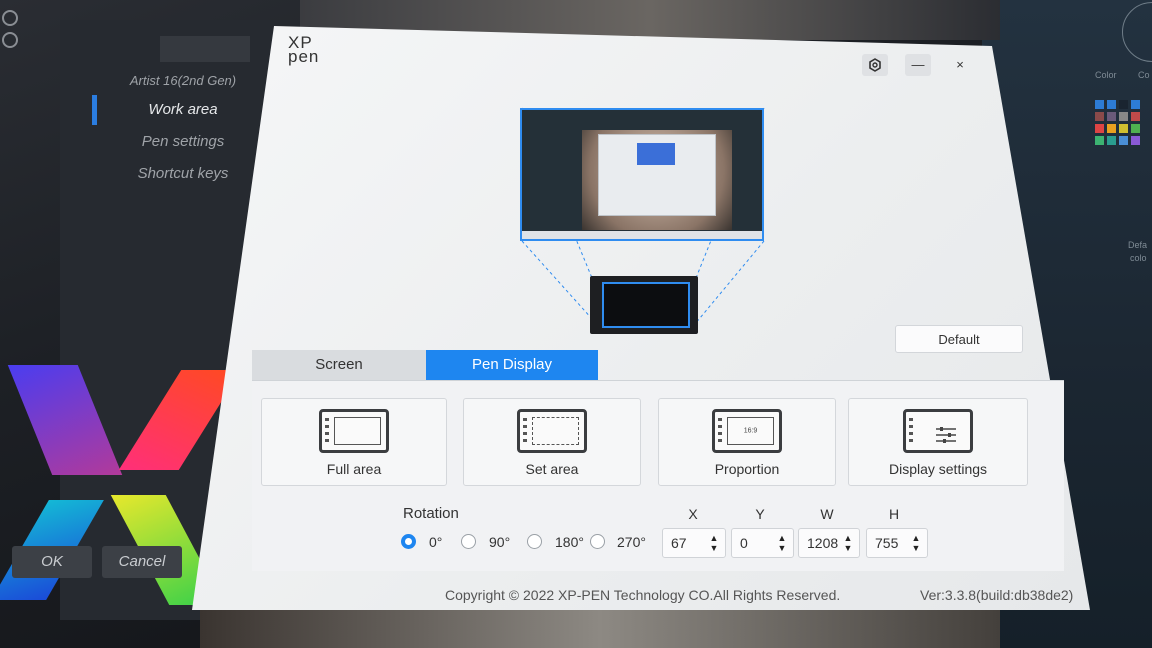 The height and width of the screenshot is (648, 1152). What do you see at coordinates (827, 514) in the screenshot?
I see `w-label: W` at bounding box center [827, 514].